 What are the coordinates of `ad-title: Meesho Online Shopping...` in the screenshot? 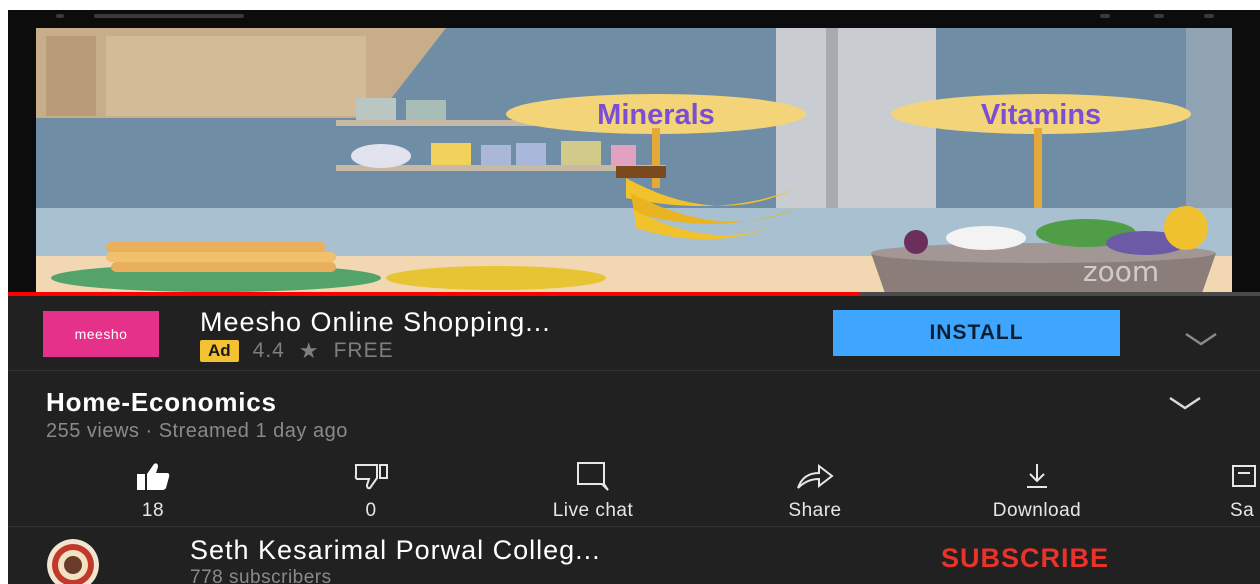 It's located at (375, 322).